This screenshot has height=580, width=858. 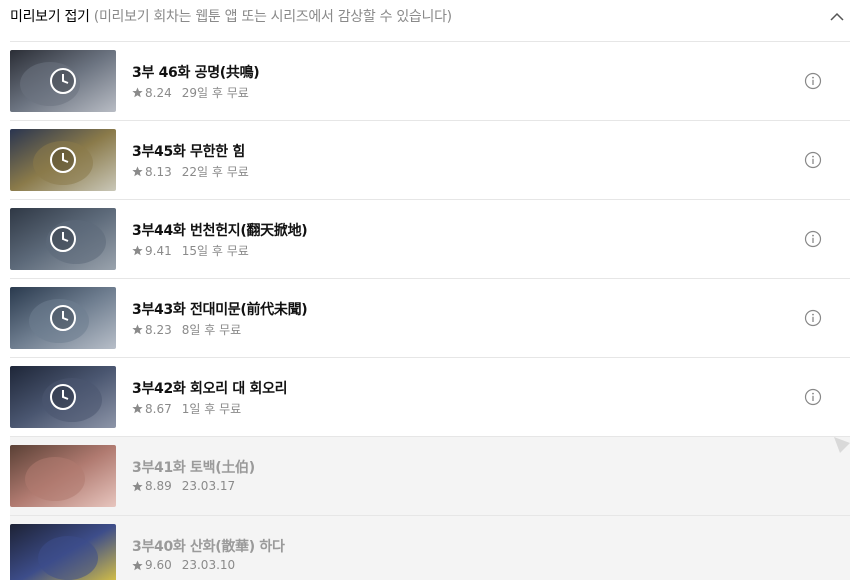 What do you see at coordinates (837, 17) in the screenshot?
I see `chevron-up-icon` at bounding box center [837, 17].